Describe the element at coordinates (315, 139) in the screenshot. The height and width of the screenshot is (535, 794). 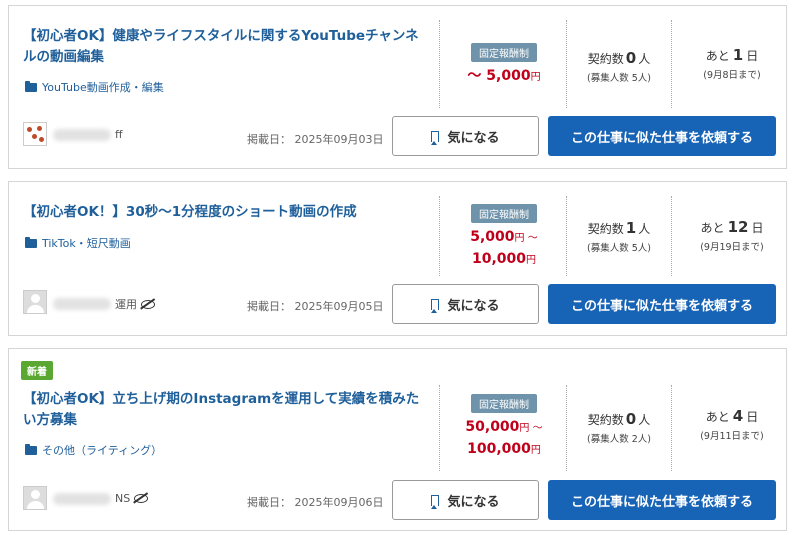
I see `posted-date: 掲載日： 2025年09月03日` at that location.